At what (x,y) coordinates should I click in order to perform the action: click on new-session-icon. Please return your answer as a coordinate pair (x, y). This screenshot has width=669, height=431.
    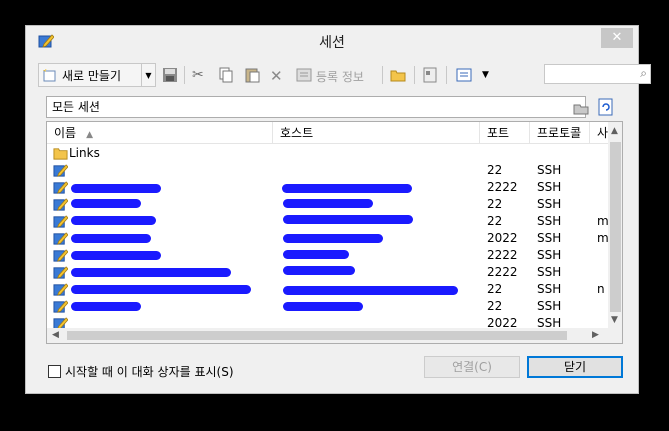
    Looking at the image, I should click on (49, 75).